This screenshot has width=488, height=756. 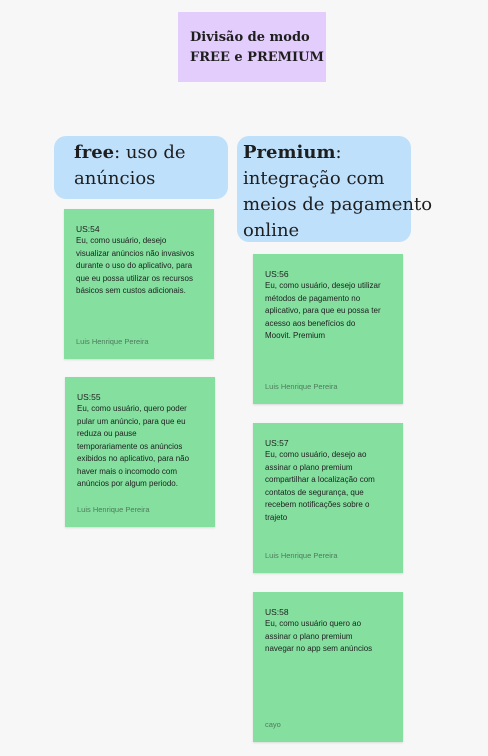 I want to click on story-text-line: que eu possa utilizar os recursos, so click(x=134, y=278).